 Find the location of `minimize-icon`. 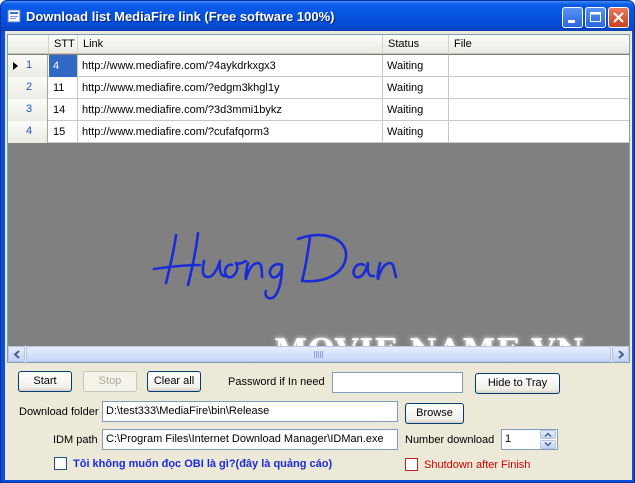

minimize-icon is located at coordinates (571, 21).